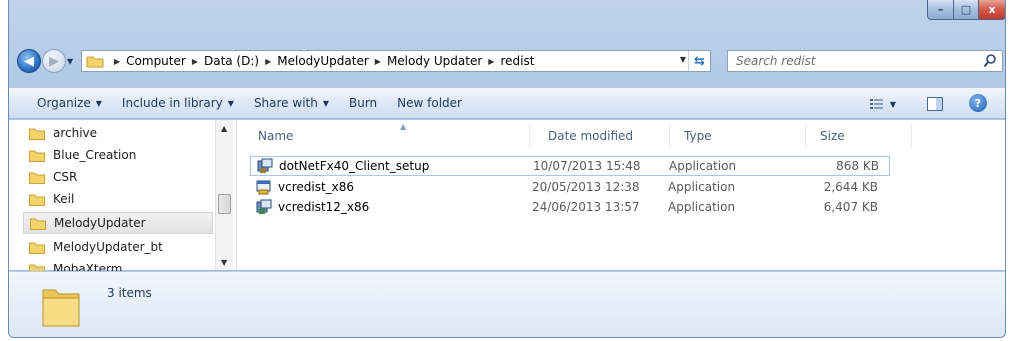 This screenshot has width=1012, height=341. I want to click on item-count: 3 items, so click(129, 293).